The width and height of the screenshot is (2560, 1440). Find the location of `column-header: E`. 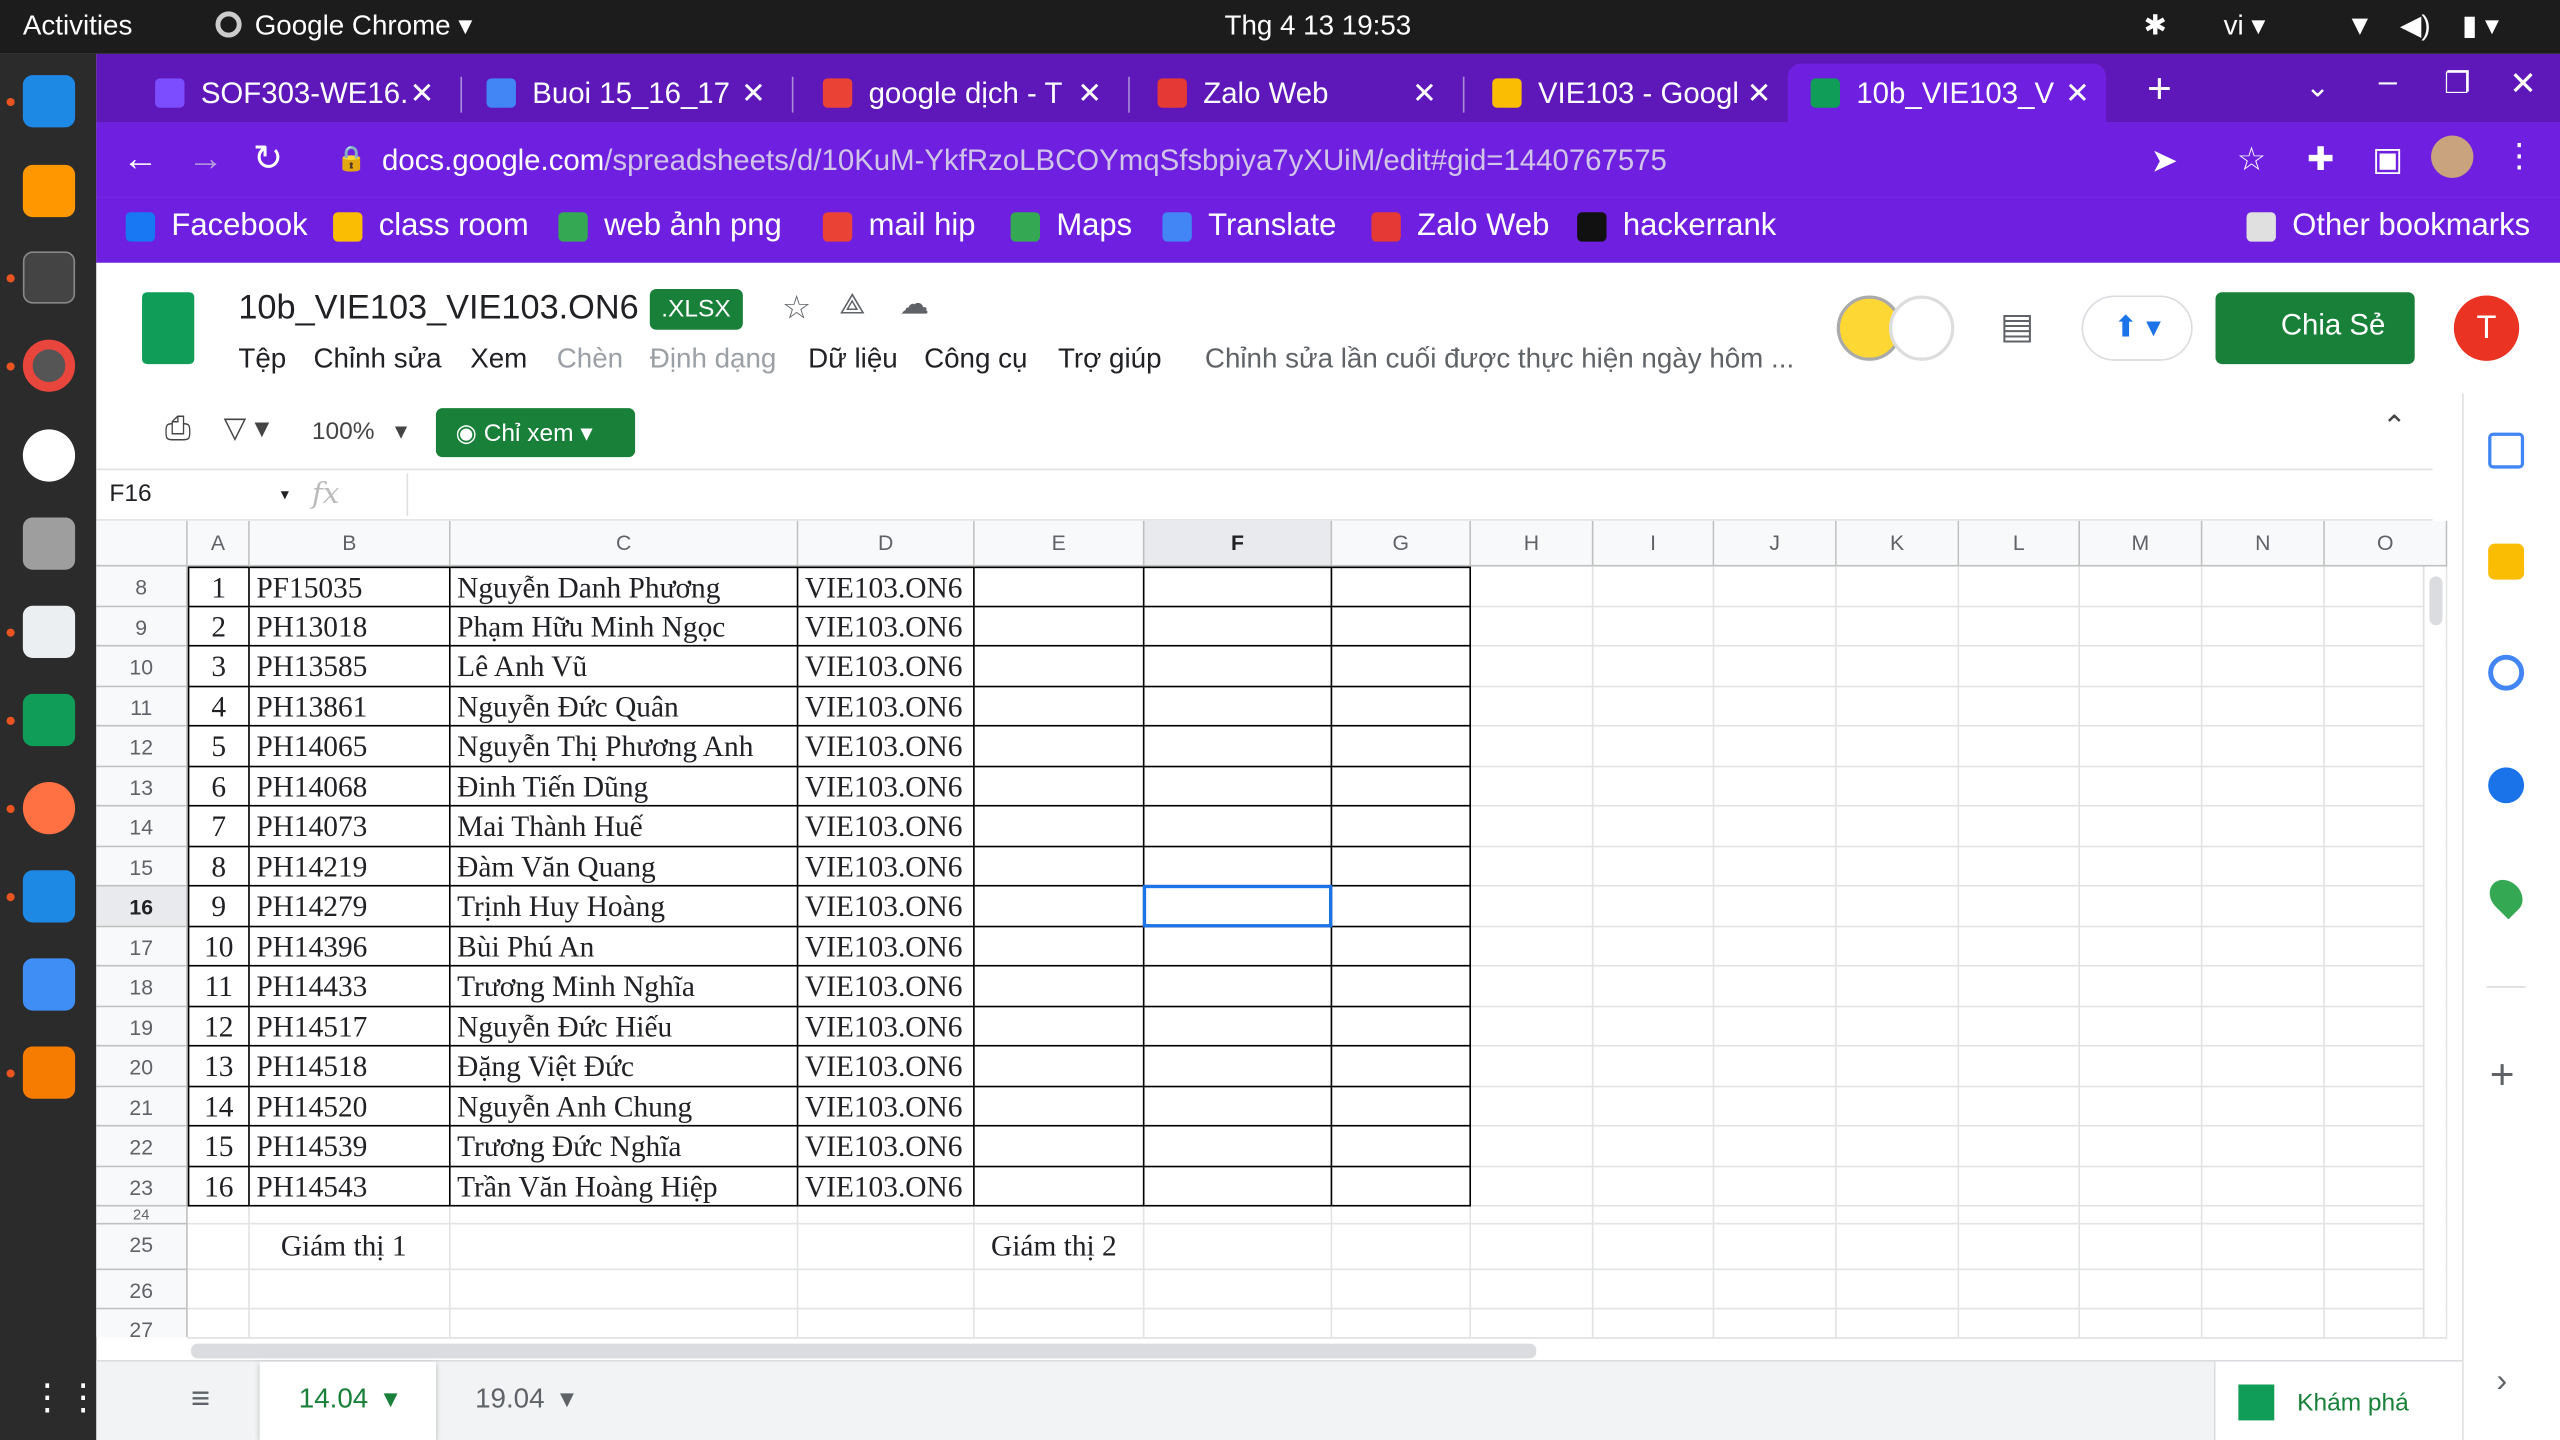

column-header: E is located at coordinates (1059, 543).